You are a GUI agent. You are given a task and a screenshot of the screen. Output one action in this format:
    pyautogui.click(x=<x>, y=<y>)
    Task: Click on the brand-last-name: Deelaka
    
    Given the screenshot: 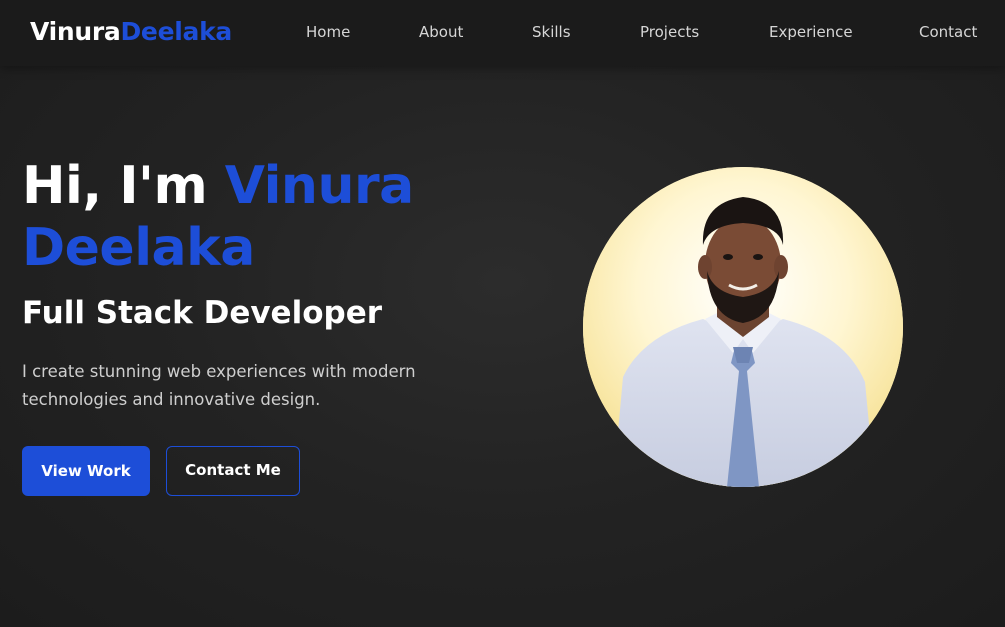 What is the action you would take?
    pyautogui.click(x=176, y=31)
    